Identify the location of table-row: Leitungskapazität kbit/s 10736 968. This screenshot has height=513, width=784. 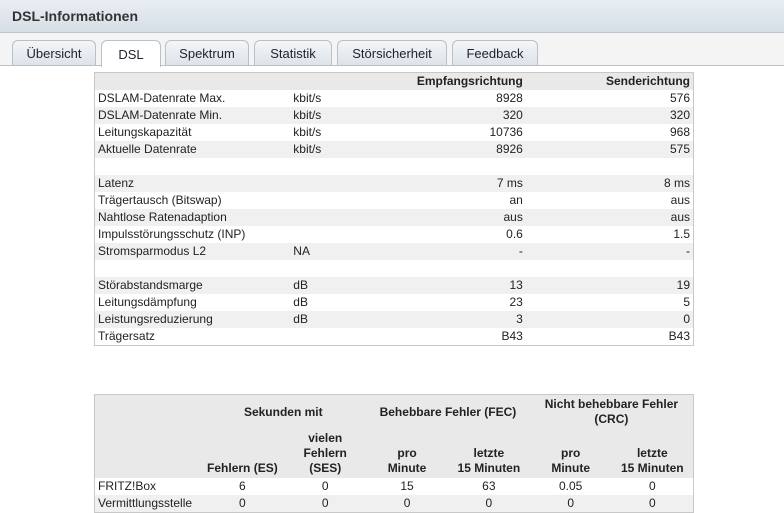
(394, 132).